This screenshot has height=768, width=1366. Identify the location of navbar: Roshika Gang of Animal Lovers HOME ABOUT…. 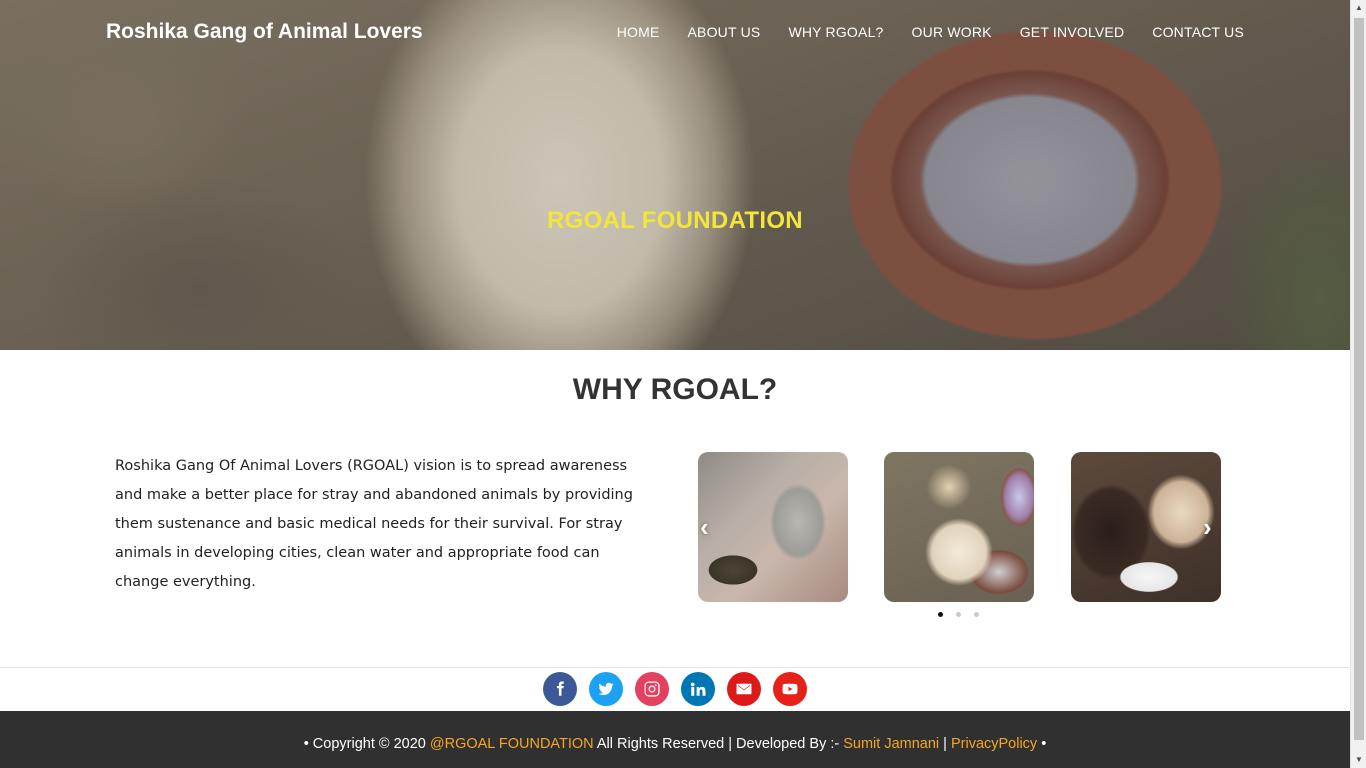
(675, 32).